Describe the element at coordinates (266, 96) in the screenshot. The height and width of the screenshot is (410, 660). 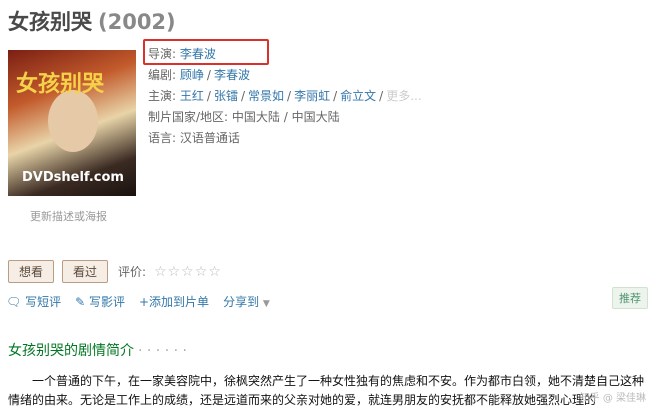
I see `cast-link: 常景如` at that location.